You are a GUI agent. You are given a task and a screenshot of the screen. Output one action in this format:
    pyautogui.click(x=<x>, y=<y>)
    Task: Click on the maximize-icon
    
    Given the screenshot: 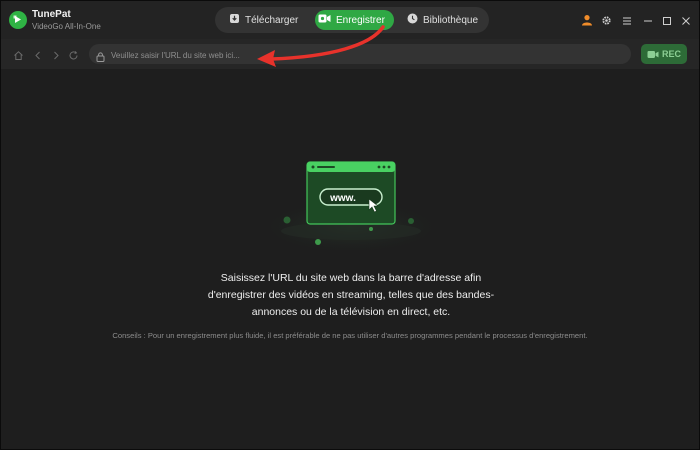 What is the action you would take?
    pyautogui.click(x=667, y=20)
    